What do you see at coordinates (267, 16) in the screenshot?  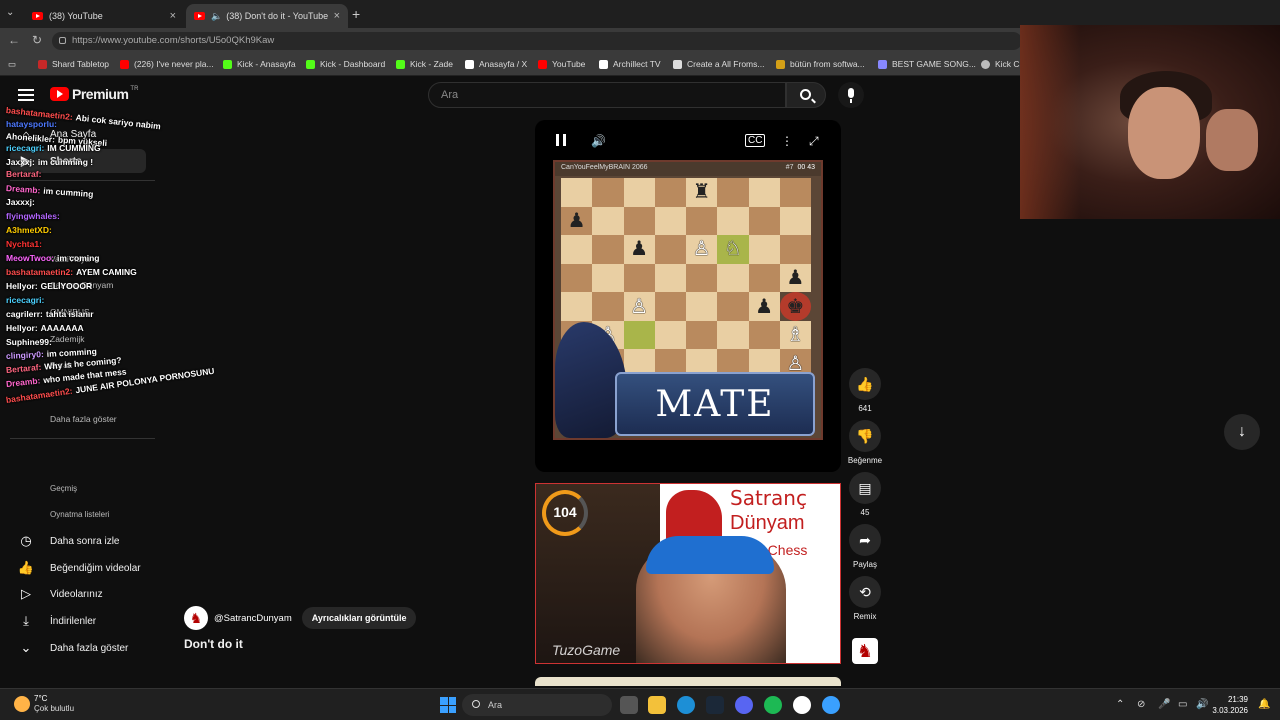 I see `browser-tab-dont-do-it: 🔈 (38) Don't do it - YouTube ×` at bounding box center [267, 16].